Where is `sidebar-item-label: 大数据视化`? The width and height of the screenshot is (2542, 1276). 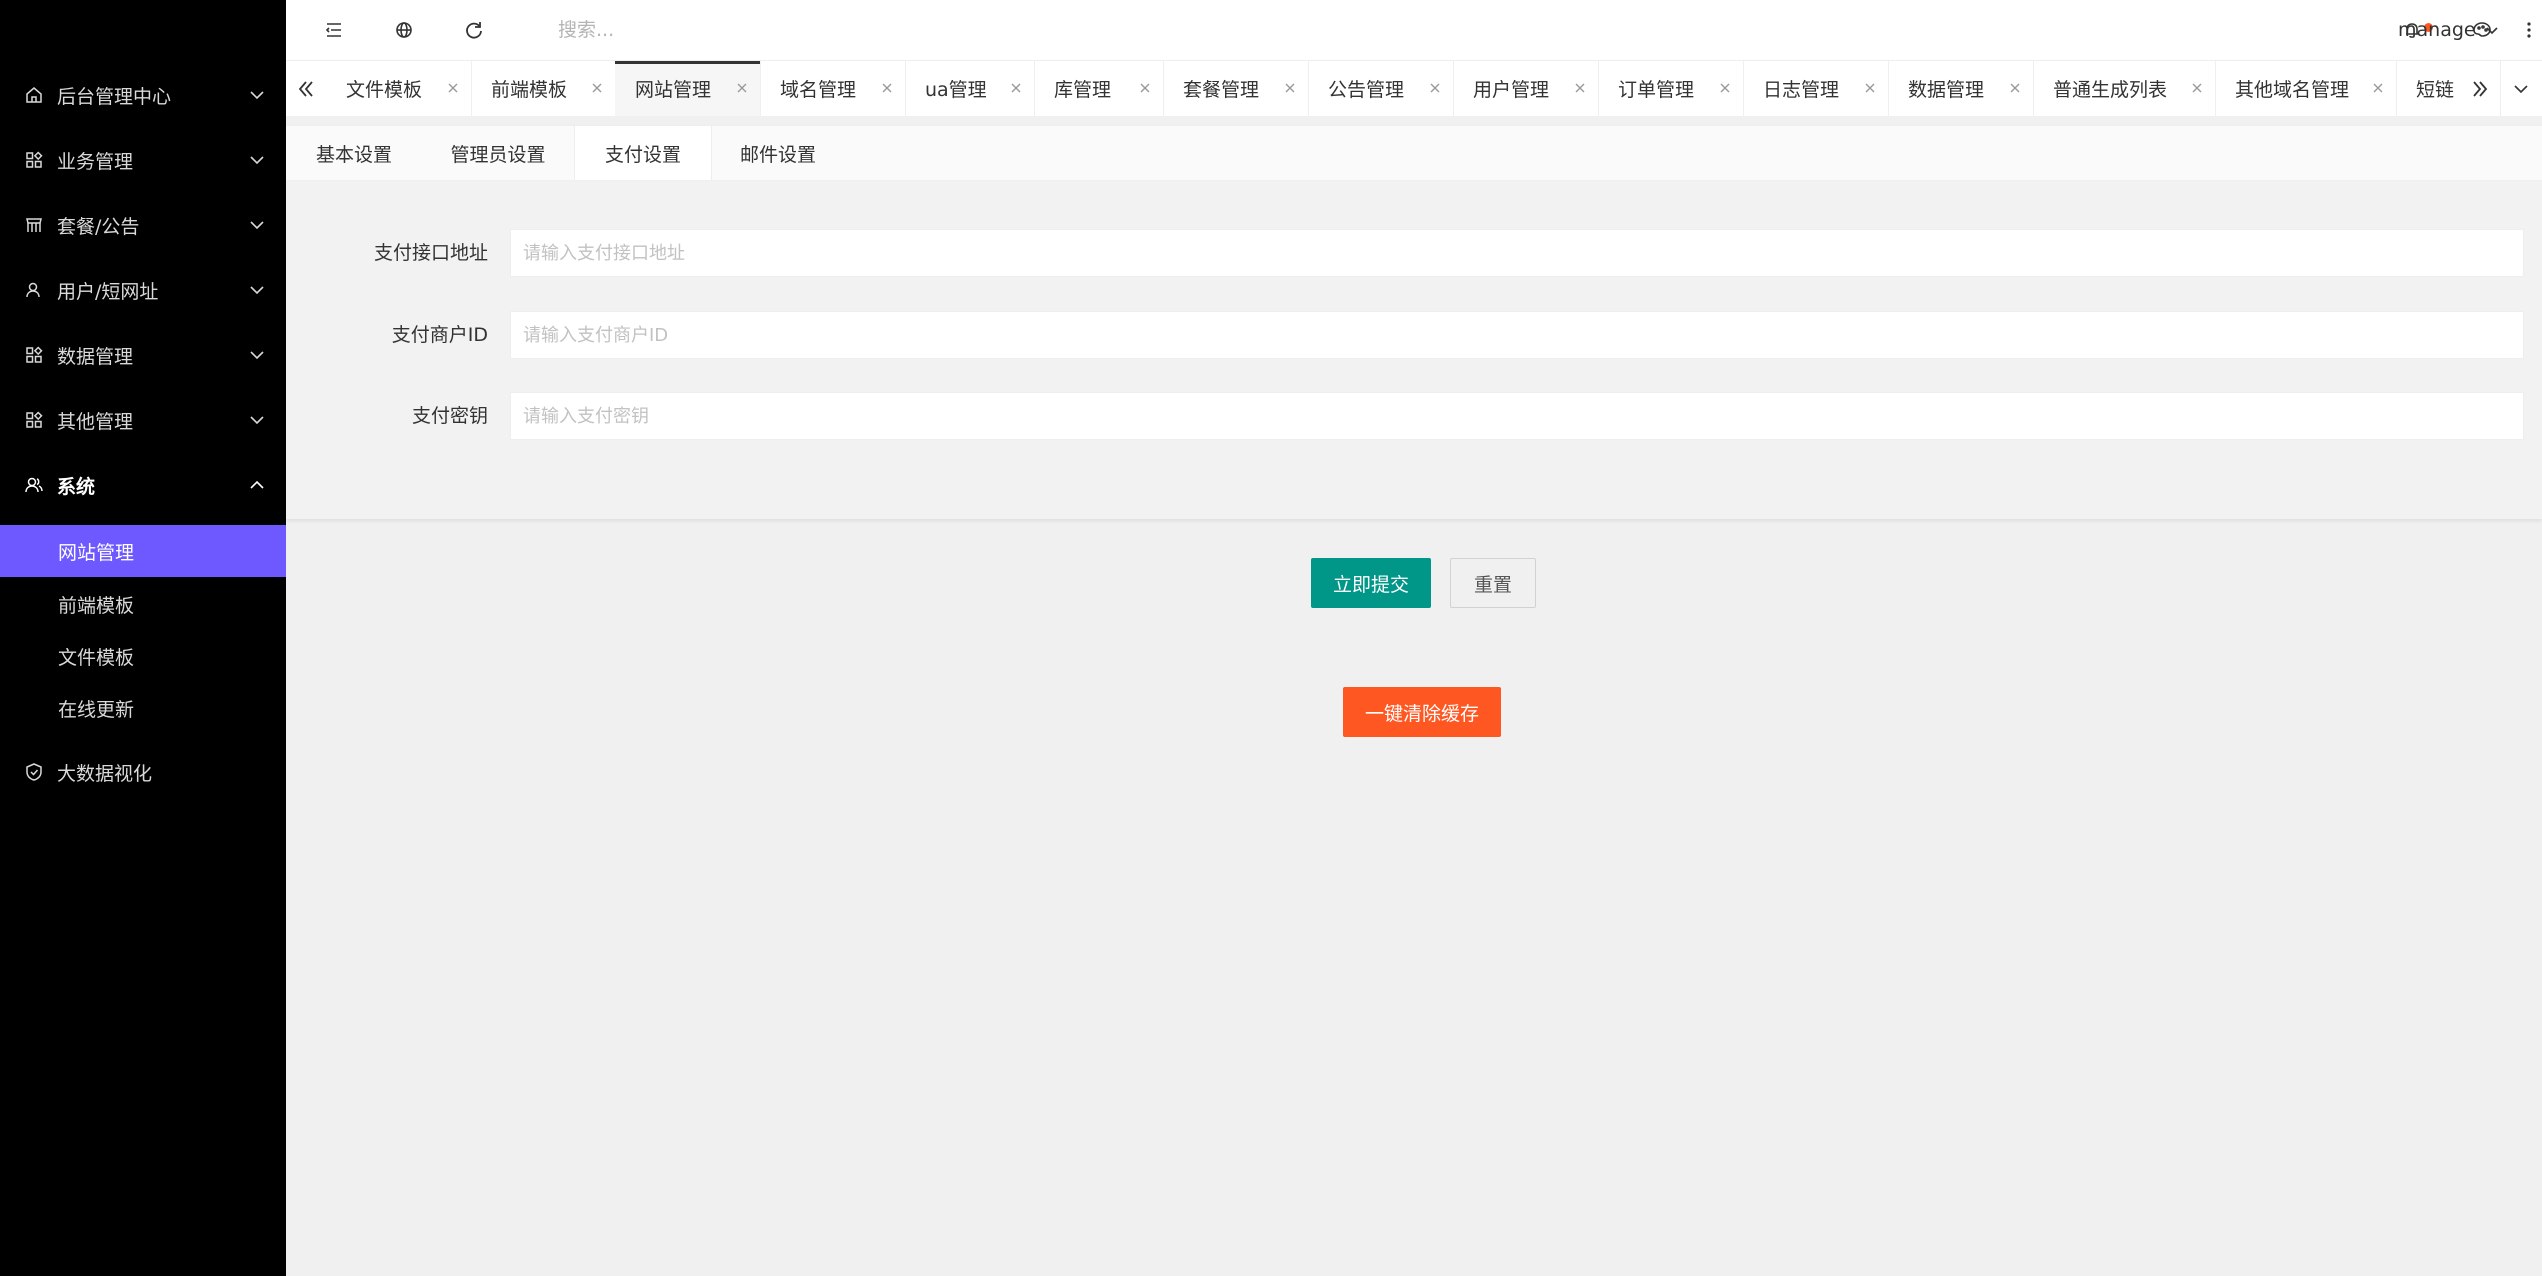 sidebar-item-label: 大数据视化 is located at coordinates (105, 773).